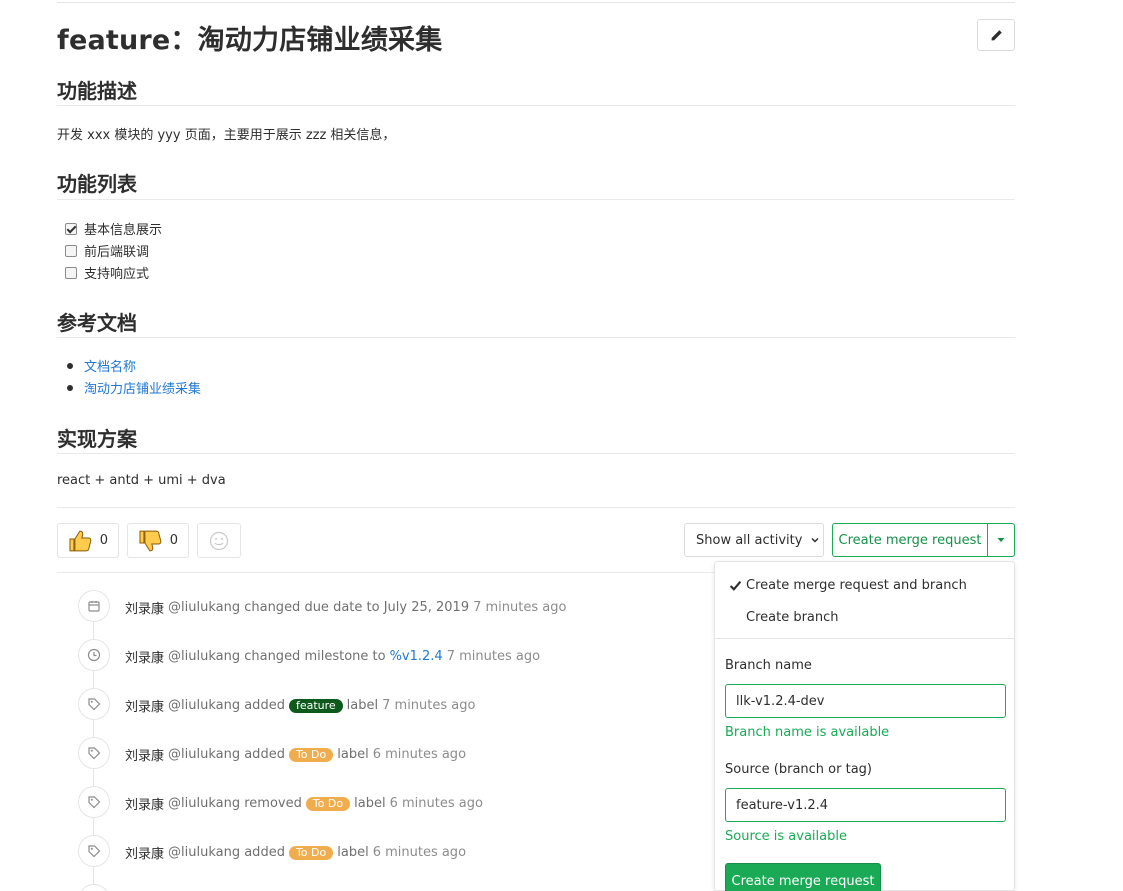 Image resolution: width=1123 pixels, height=891 pixels. Describe the element at coordinates (798, 769) in the screenshot. I see `source-label: Source (branch or tag)` at that location.